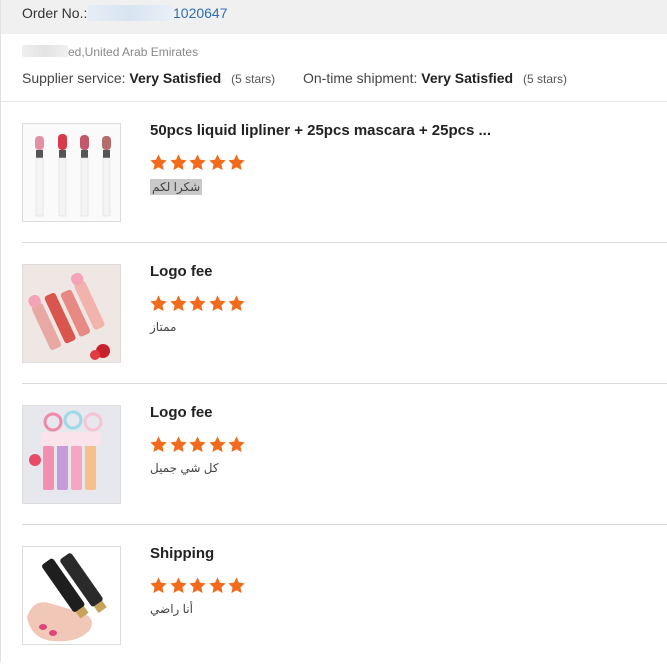  Describe the element at coordinates (544, 79) in the screenshot. I see `on-time-shipment-stars: (5 stars)` at that location.